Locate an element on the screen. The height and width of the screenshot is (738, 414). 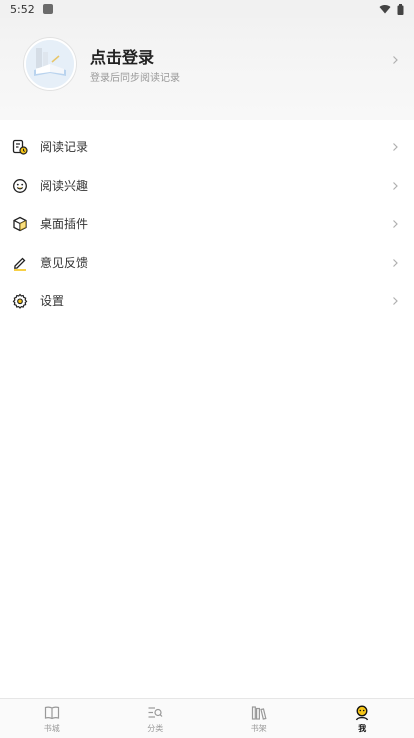
status-right is located at coordinates (391, 9).